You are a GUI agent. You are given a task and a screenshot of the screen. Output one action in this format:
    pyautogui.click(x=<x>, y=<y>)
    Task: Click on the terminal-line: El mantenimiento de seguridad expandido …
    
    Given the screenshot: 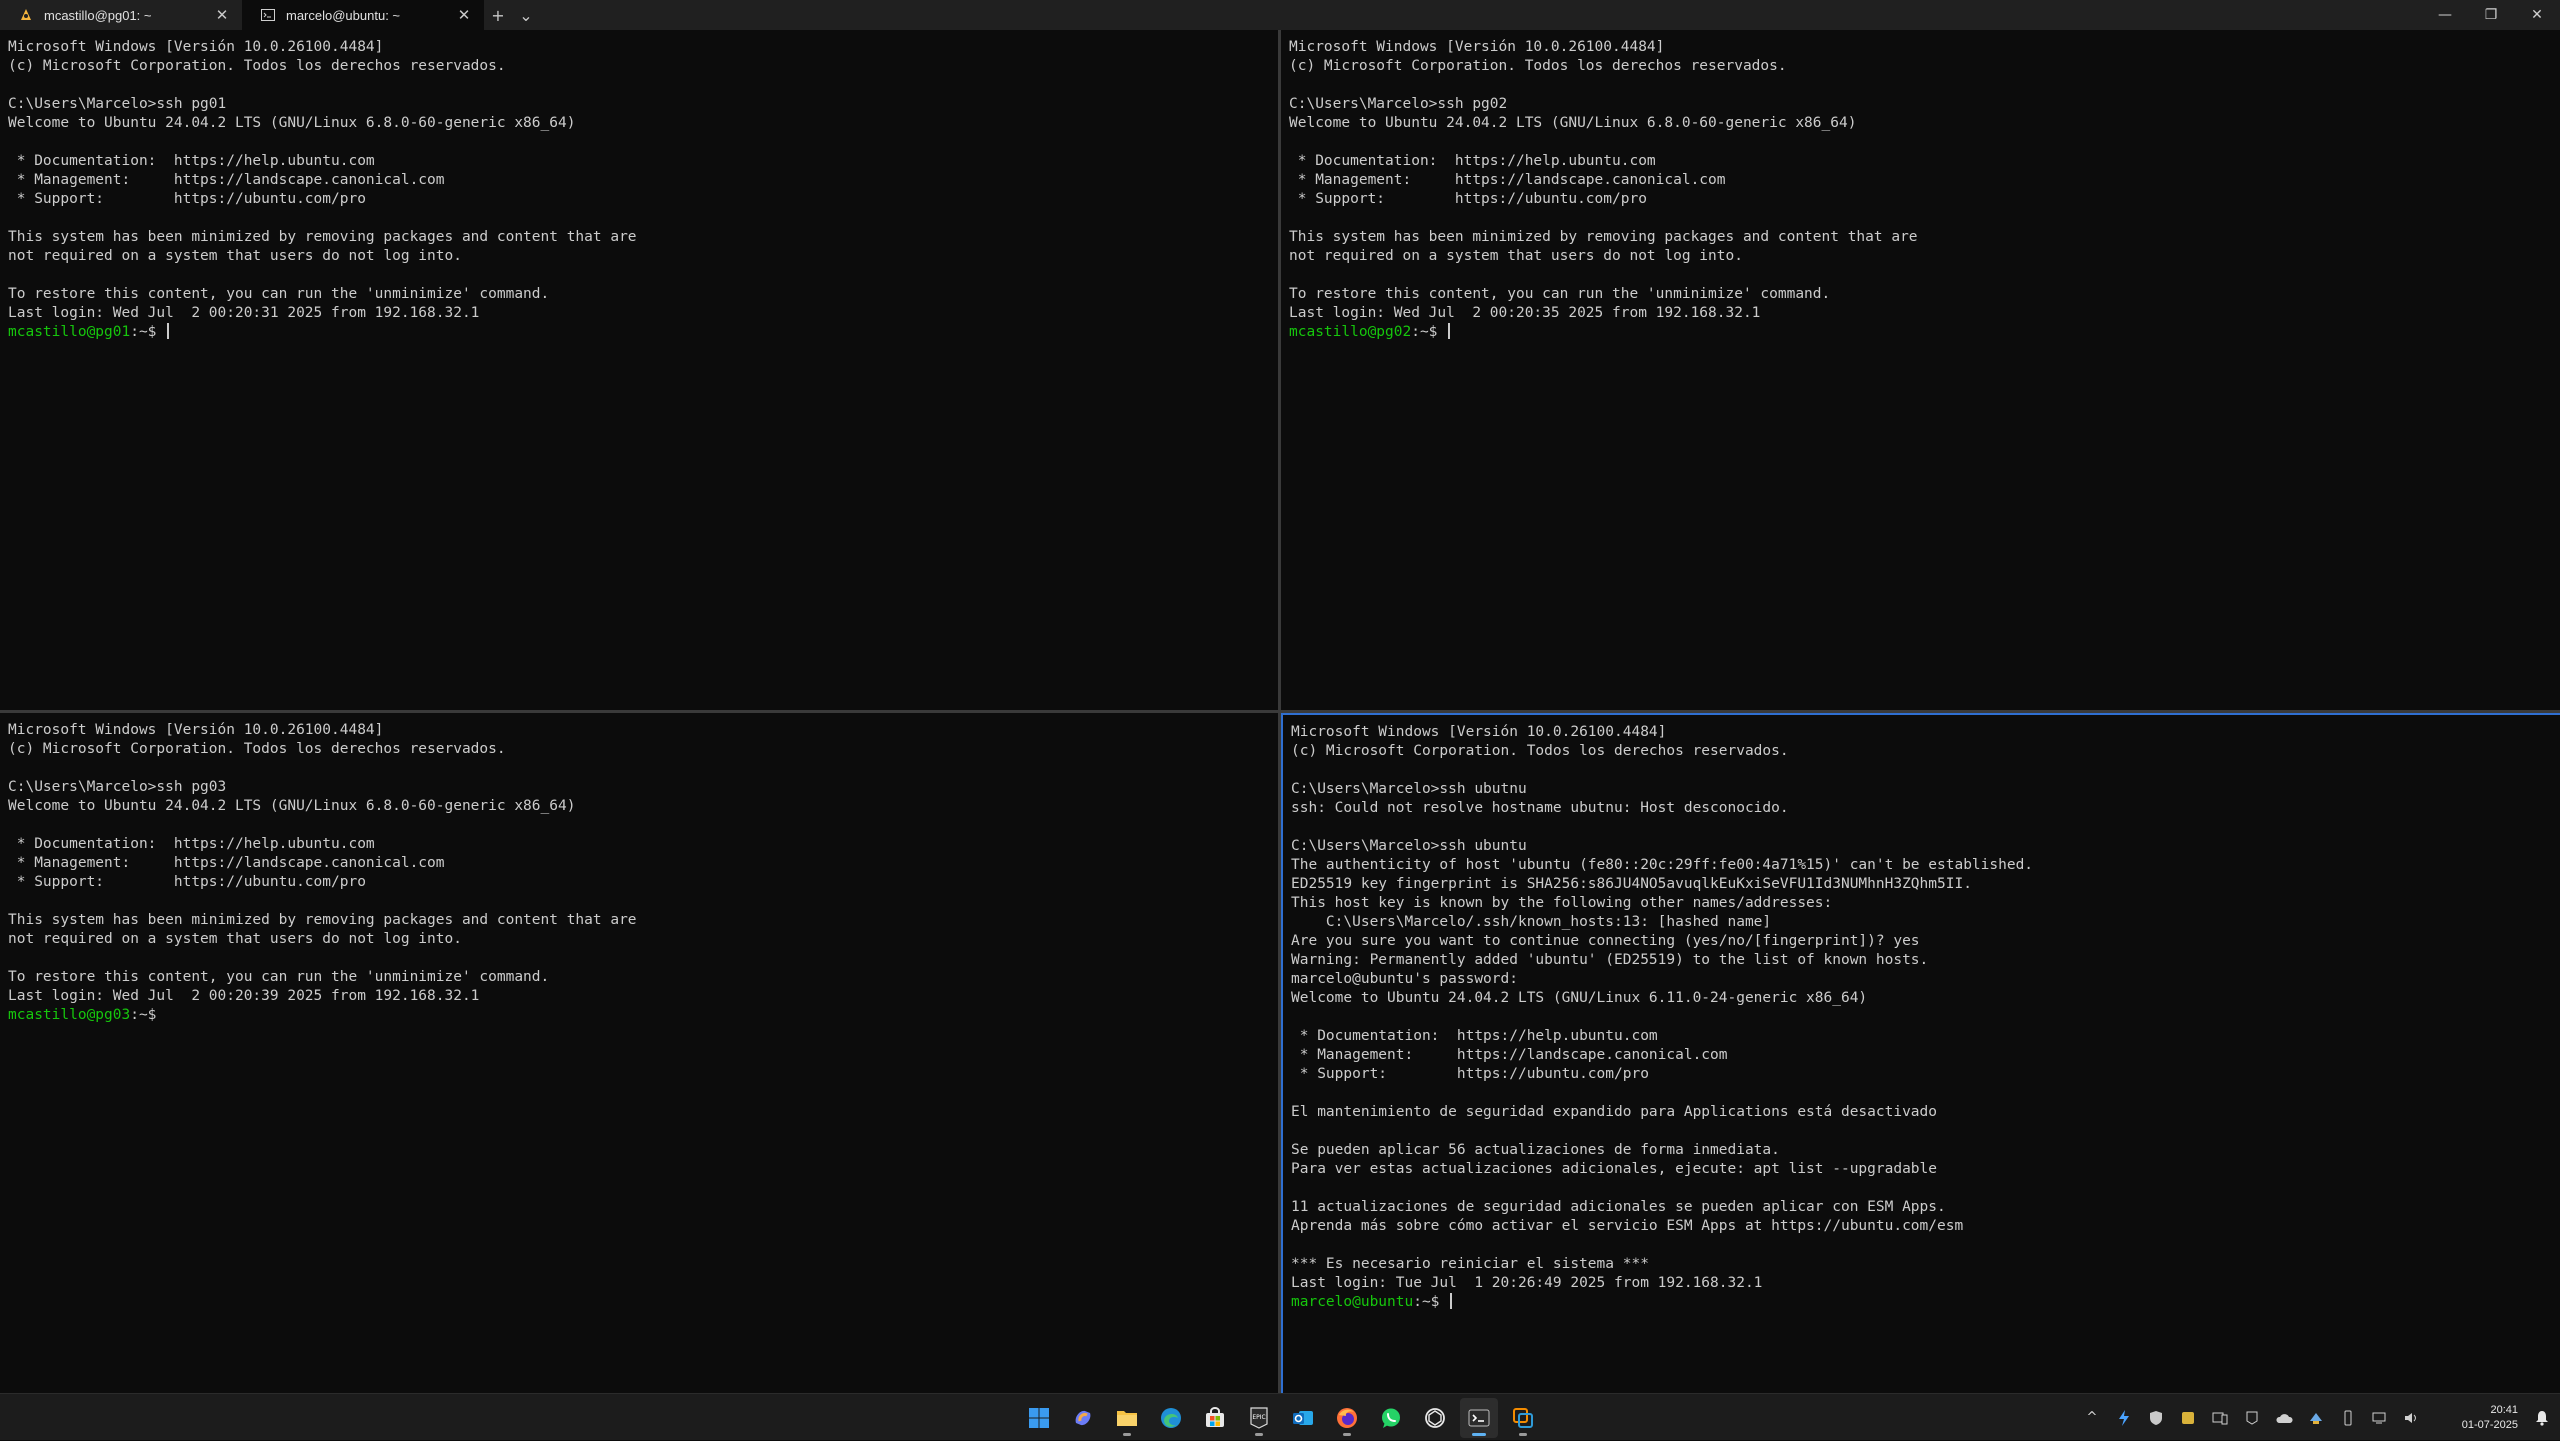 What is the action you would take?
    pyautogui.click(x=1614, y=1112)
    